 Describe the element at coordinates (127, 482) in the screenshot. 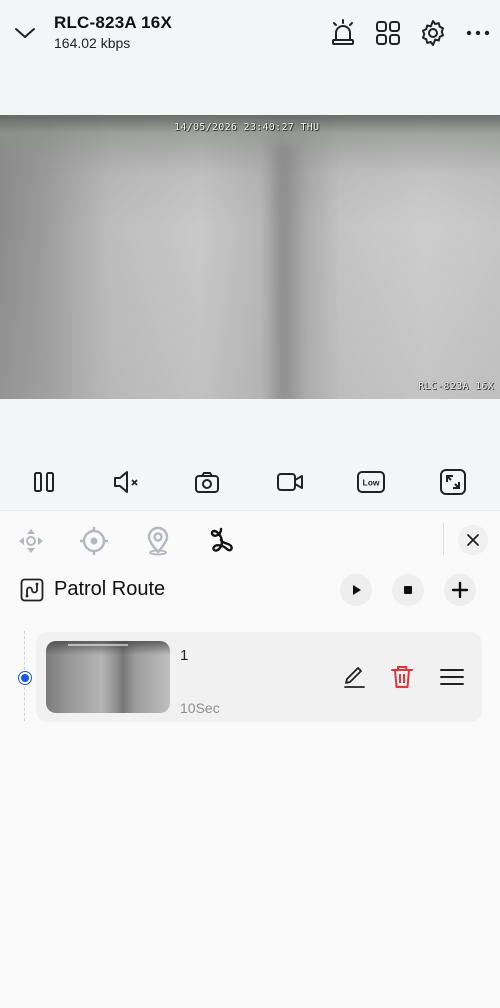

I see `mute-icon` at that location.